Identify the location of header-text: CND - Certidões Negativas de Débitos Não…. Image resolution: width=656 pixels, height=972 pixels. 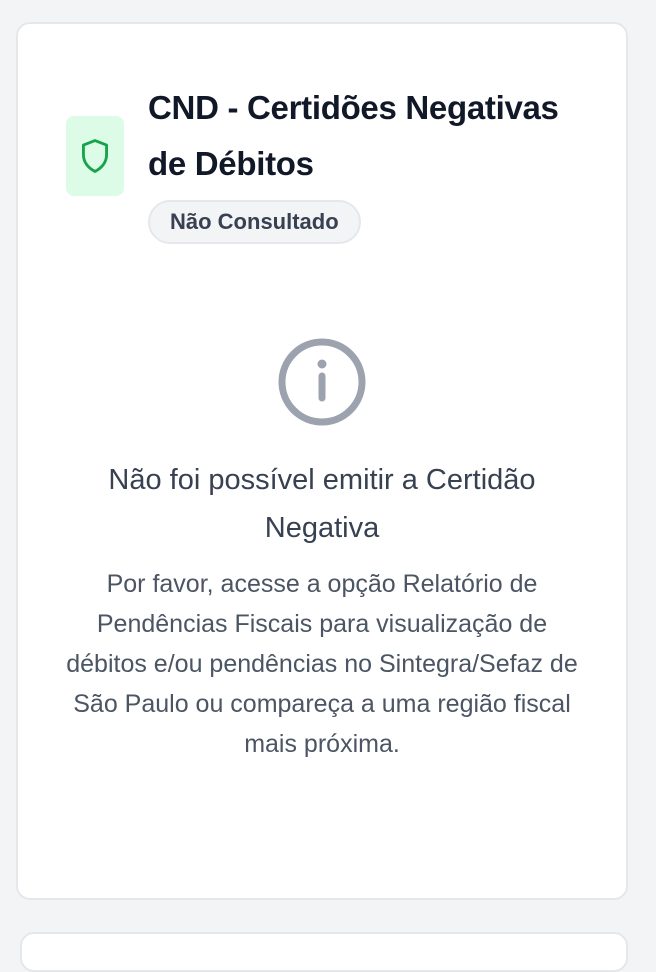
(375, 162).